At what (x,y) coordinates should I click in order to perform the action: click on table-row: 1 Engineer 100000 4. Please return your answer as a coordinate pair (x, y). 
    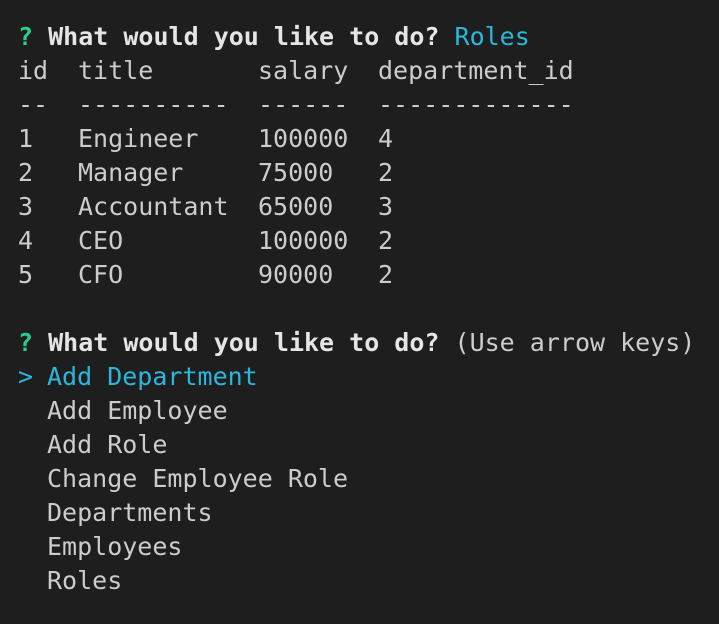
    Looking at the image, I should click on (368, 139).